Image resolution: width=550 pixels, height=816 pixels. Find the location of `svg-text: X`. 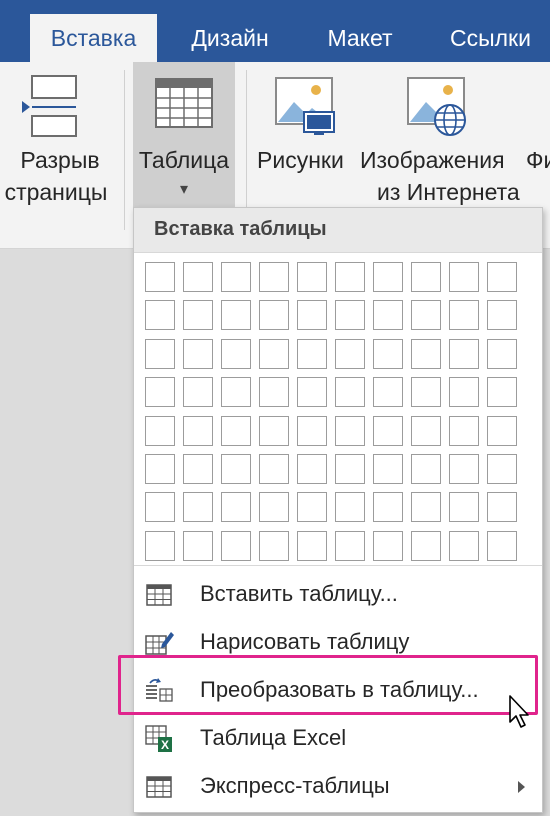

svg-text: X is located at coordinates (165, 745).